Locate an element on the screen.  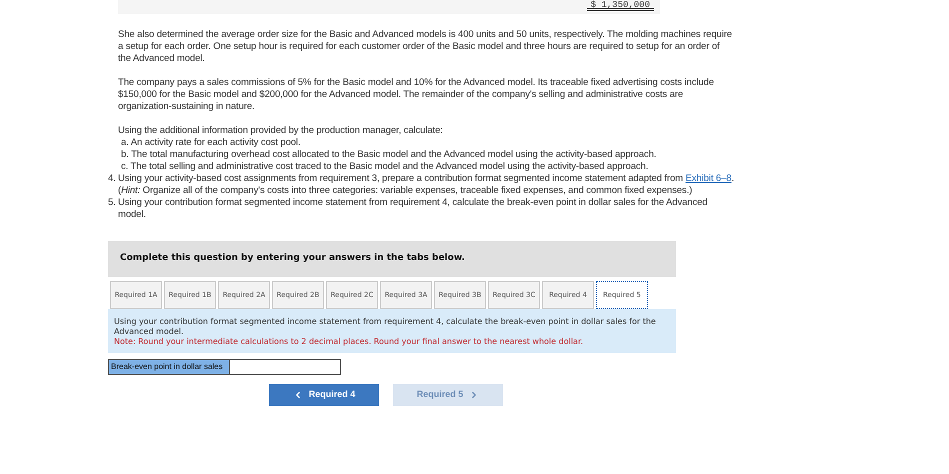
note-text: Note: Round your intermediate calculations to 2 decimal places. Round your final answer to the nearest whole dollar. is located at coordinates (349, 342).